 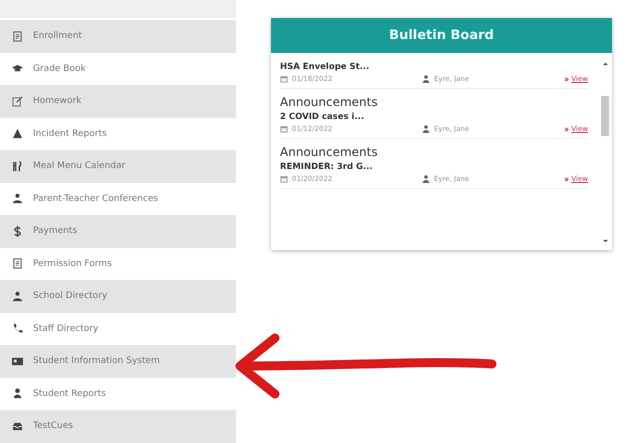 What do you see at coordinates (441, 35) in the screenshot?
I see `card-header: Bulletin Board` at bounding box center [441, 35].